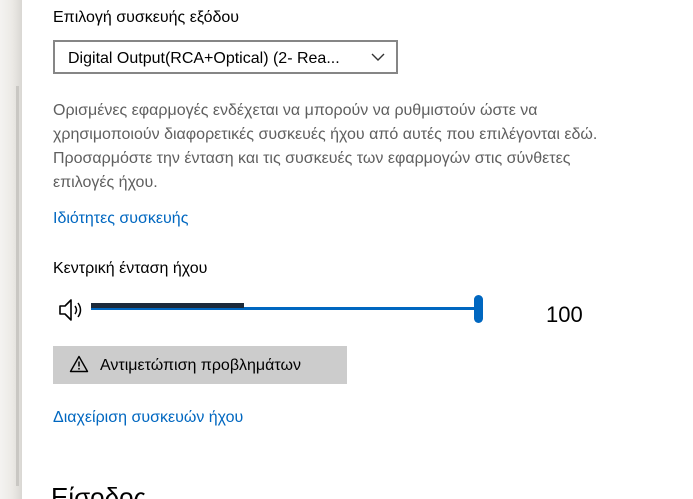 This screenshot has width=693, height=499. Describe the element at coordinates (564, 314) in the screenshot. I see `volume-value: 100` at that location.